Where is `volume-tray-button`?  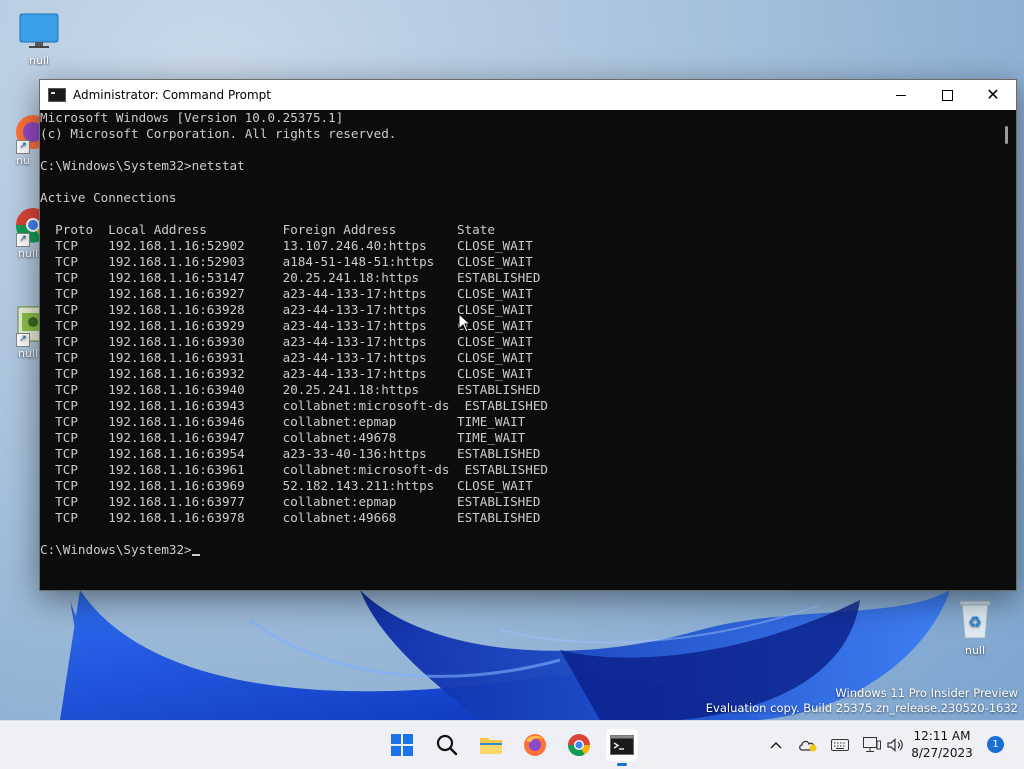
volume-tray-button is located at coordinates (896, 745).